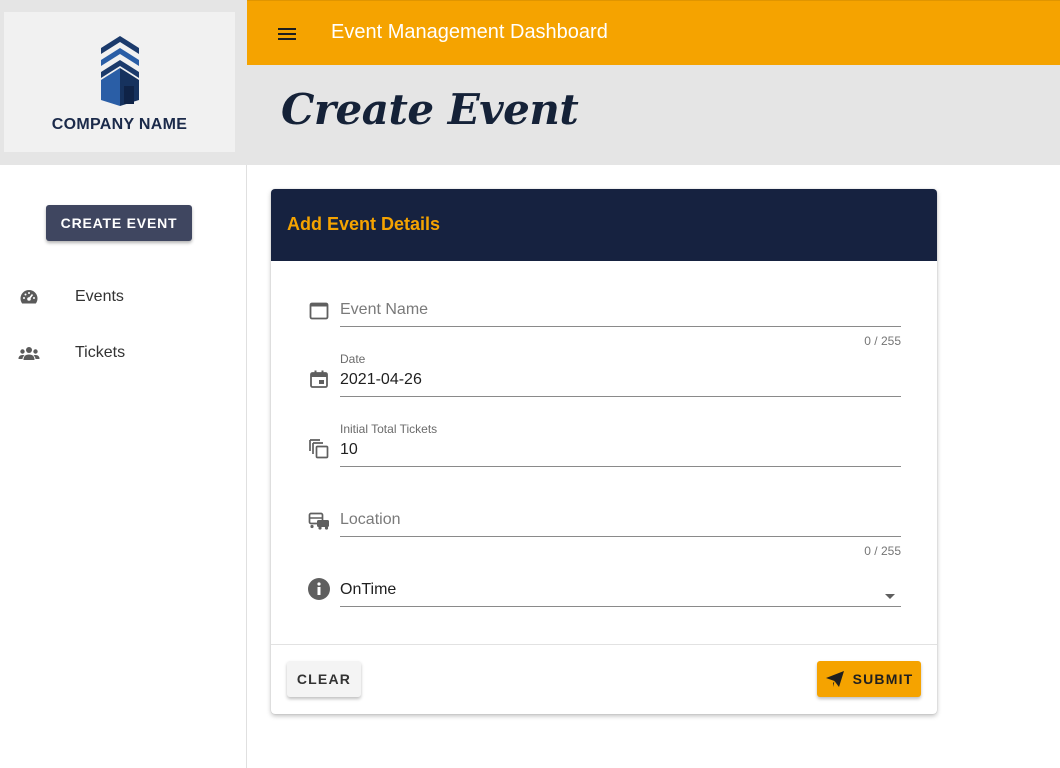 This screenshot has height=768, width=1060. What do you see at coordinates (353, 359) in the screenshot?
I see `date-label: Date` at bounding box center [353, 359].